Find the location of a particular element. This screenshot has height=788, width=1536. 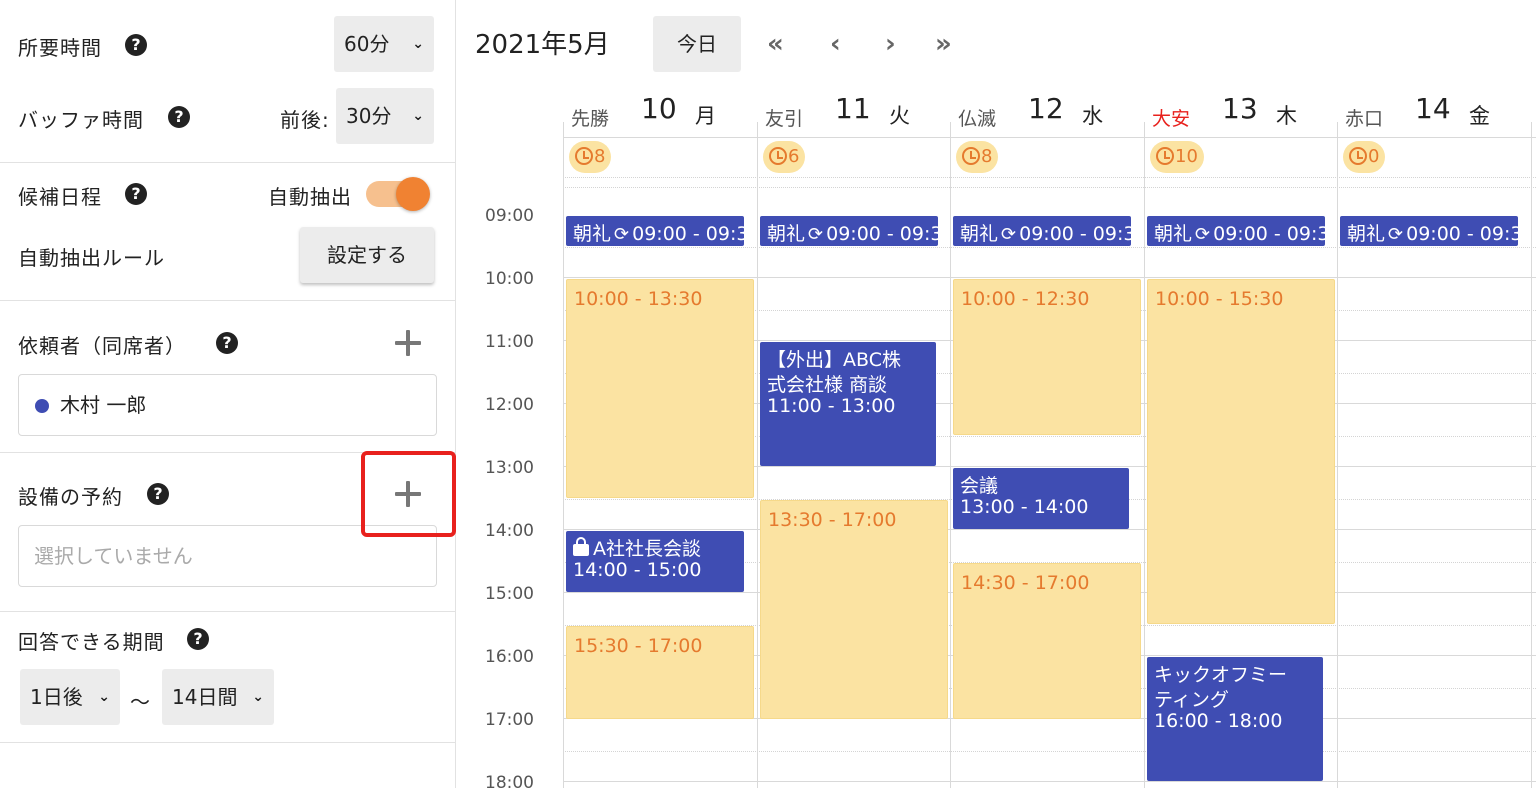

day-header-10: 先勝 10 月 8 is located at coordinates (660, 94).